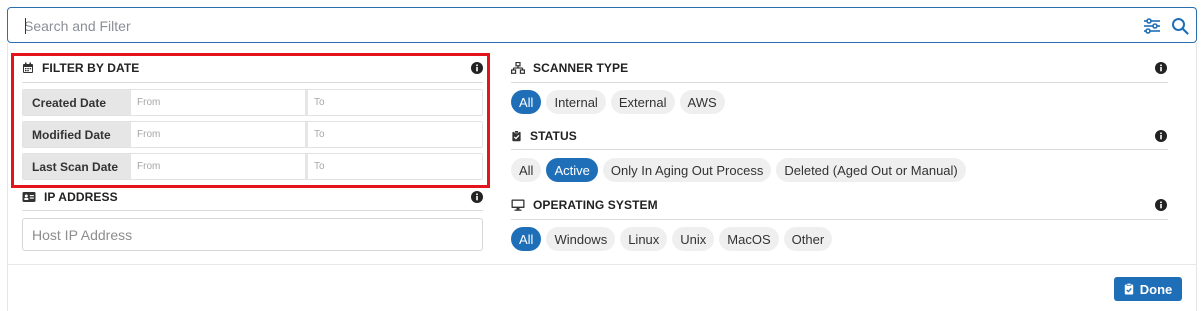 Image resolution: width=1203 pixels, height=311 pixels. I want to click on network-icon, so click(518, 68).